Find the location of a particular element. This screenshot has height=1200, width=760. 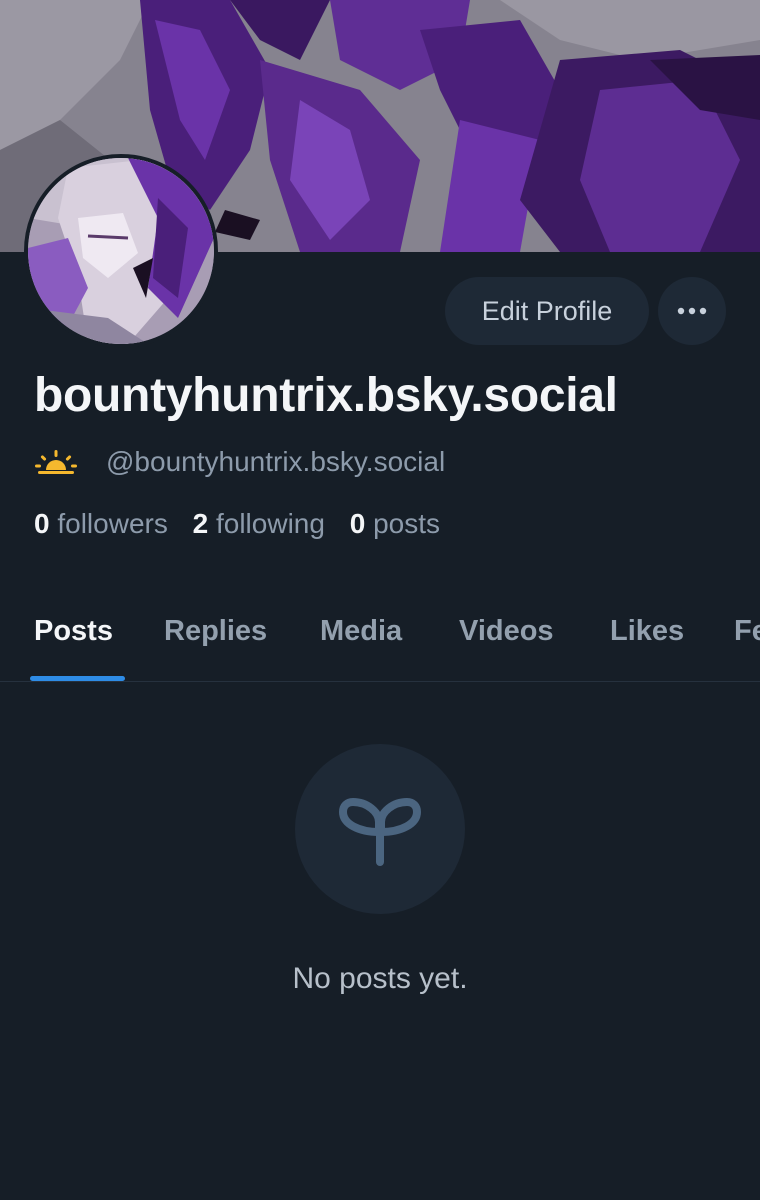

sunrise-icon is located at coordinates (56, 462).